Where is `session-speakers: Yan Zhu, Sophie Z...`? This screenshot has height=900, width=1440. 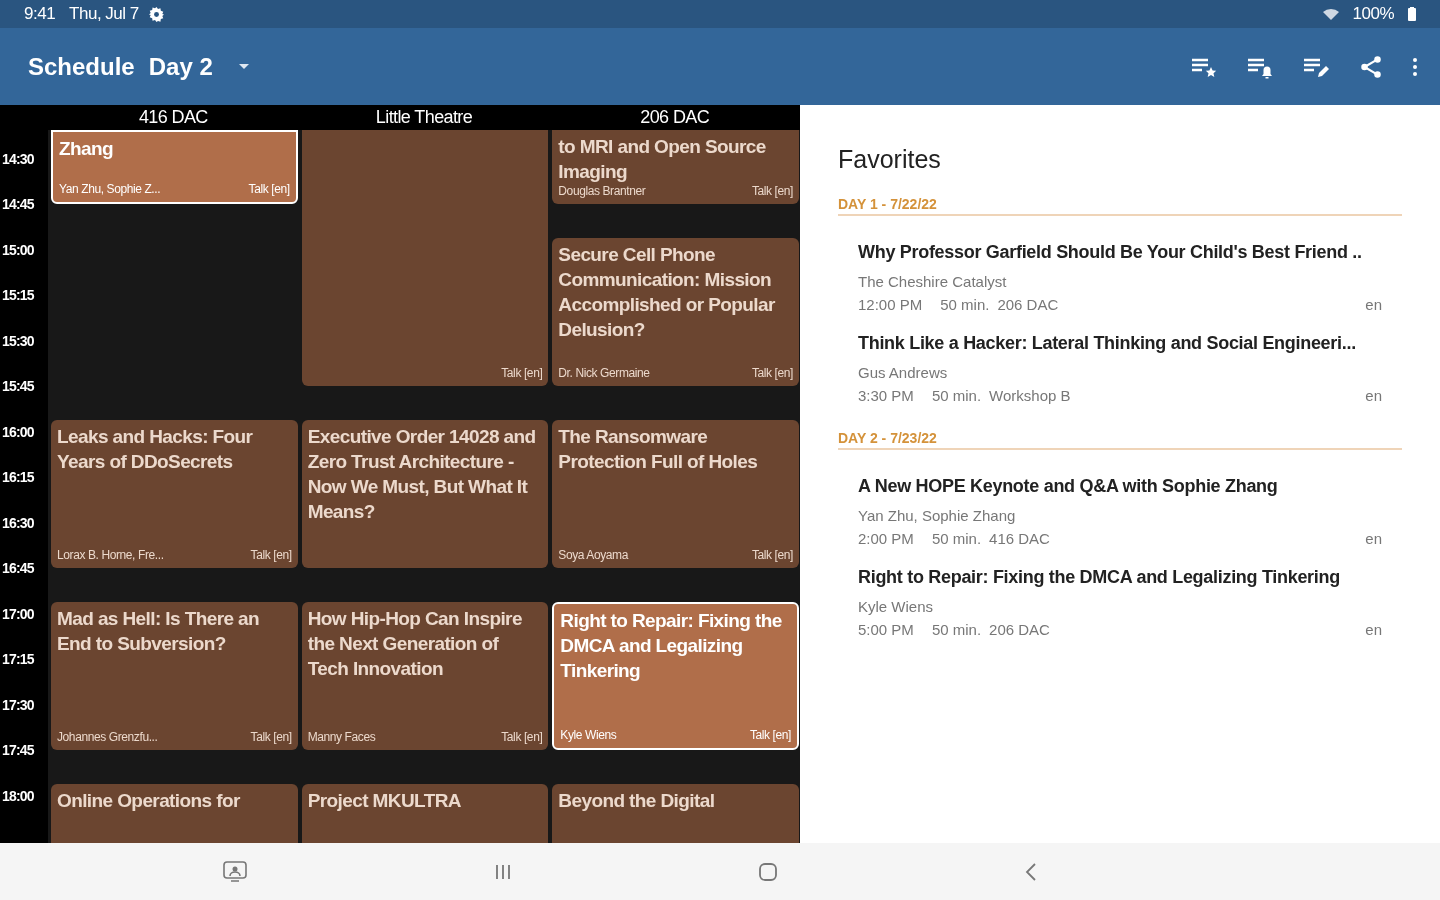
session-speakers: Yan Zhu, Sophie Z... is located at coordinates (110, 188).